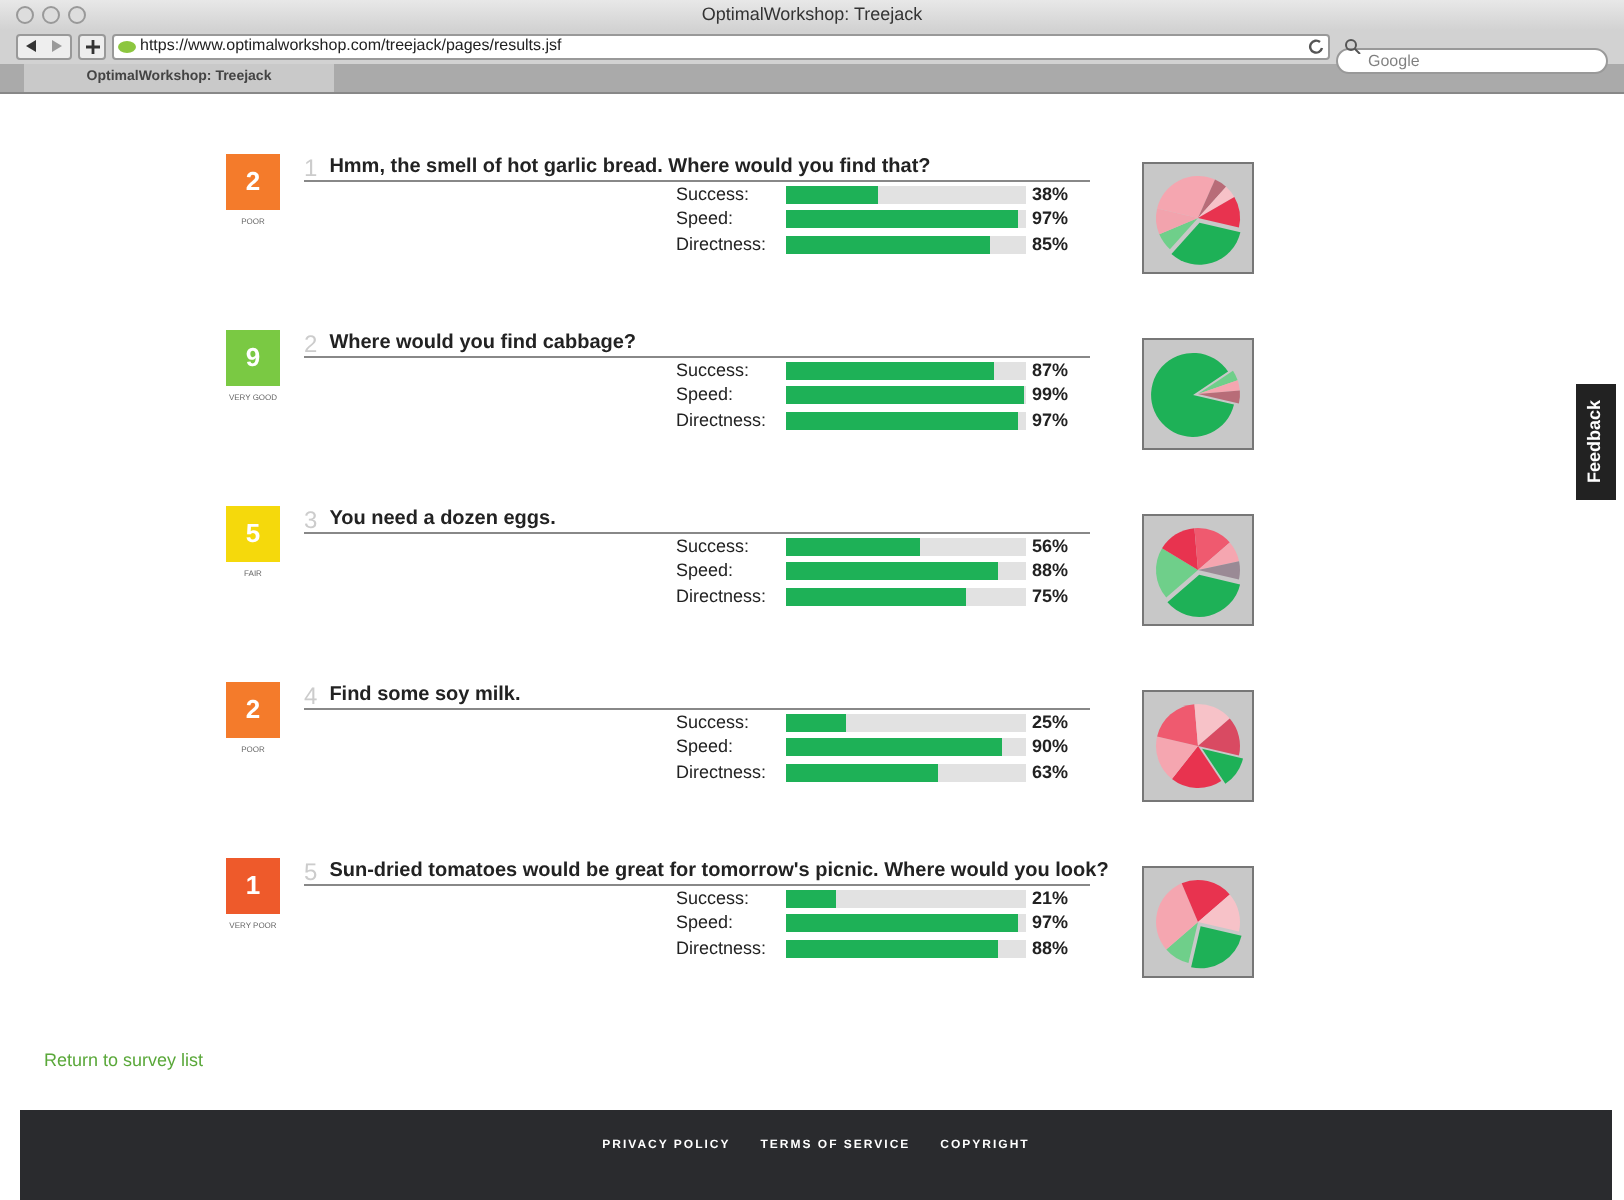  I want to click on back-icon, so click(31, 46).